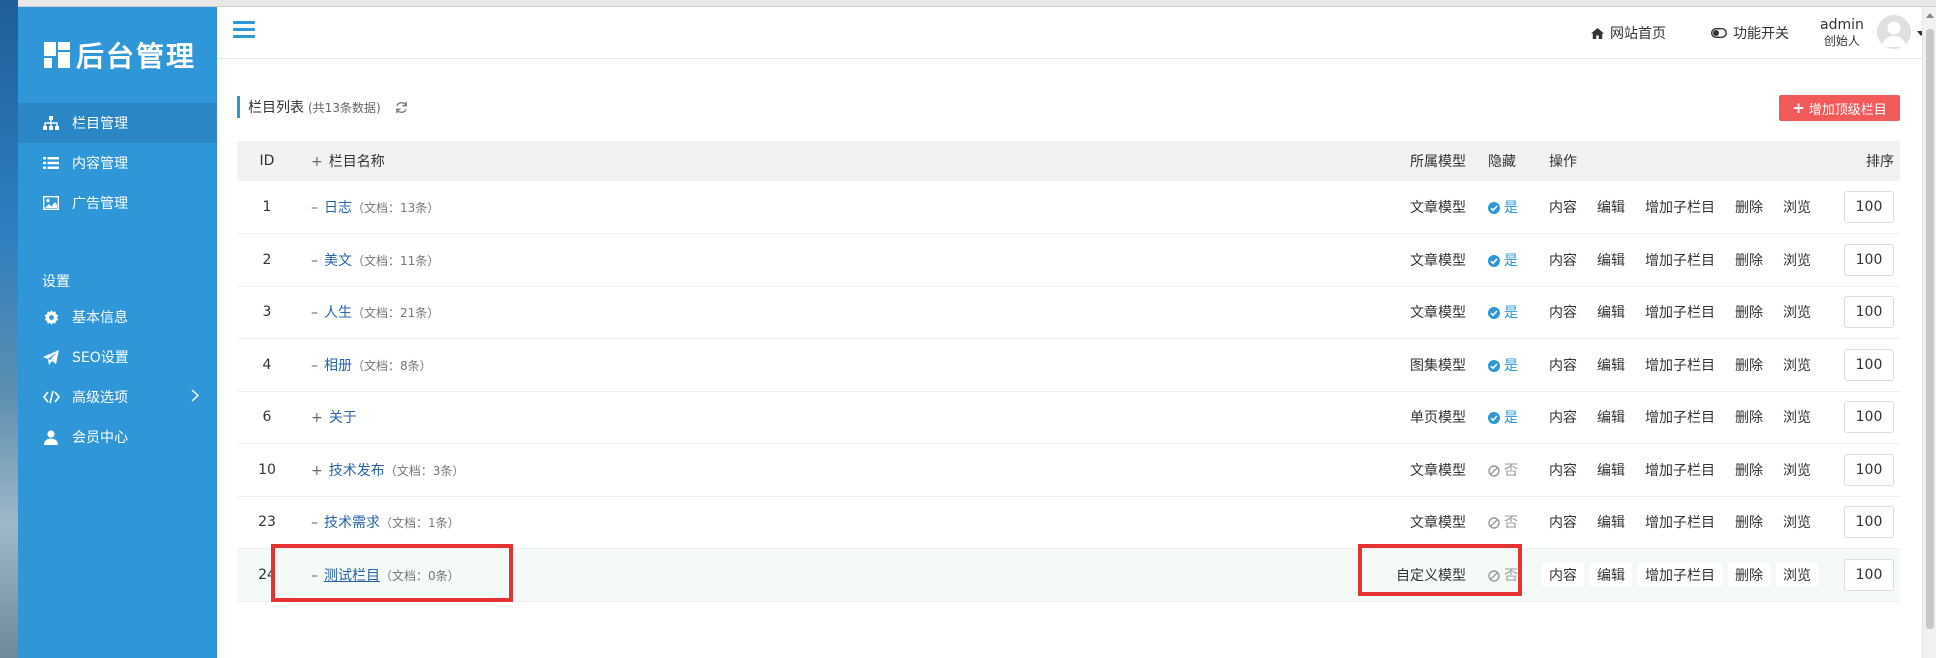 This screenshot has height=658, width=1936. I want to click on toggle-icon, so click(1719, 33).